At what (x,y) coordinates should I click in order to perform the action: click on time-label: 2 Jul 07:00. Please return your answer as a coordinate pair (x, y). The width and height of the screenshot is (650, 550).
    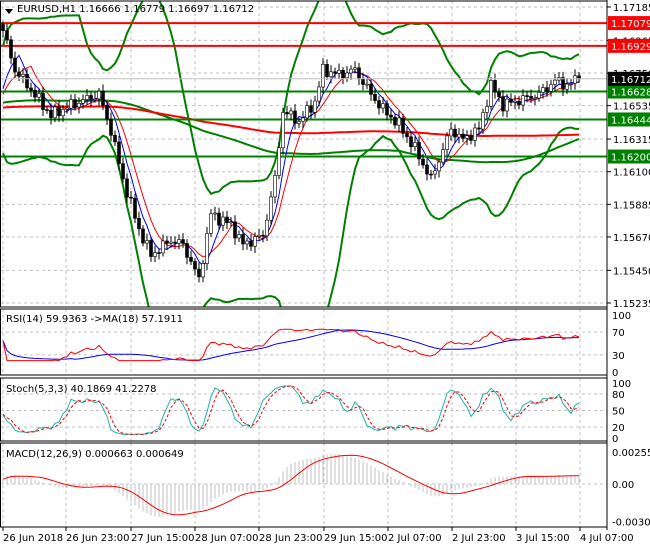
    Looking at the image, I should click on (415, 538).